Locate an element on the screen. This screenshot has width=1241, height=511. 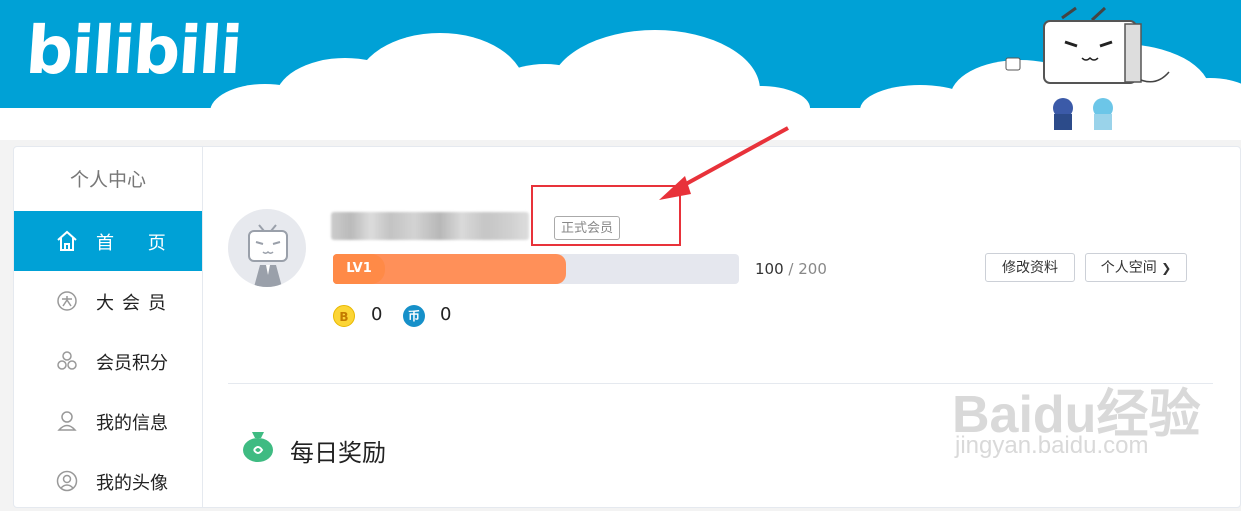
sidebar-item-label: 首 页 is located at coordinates (138, 243).